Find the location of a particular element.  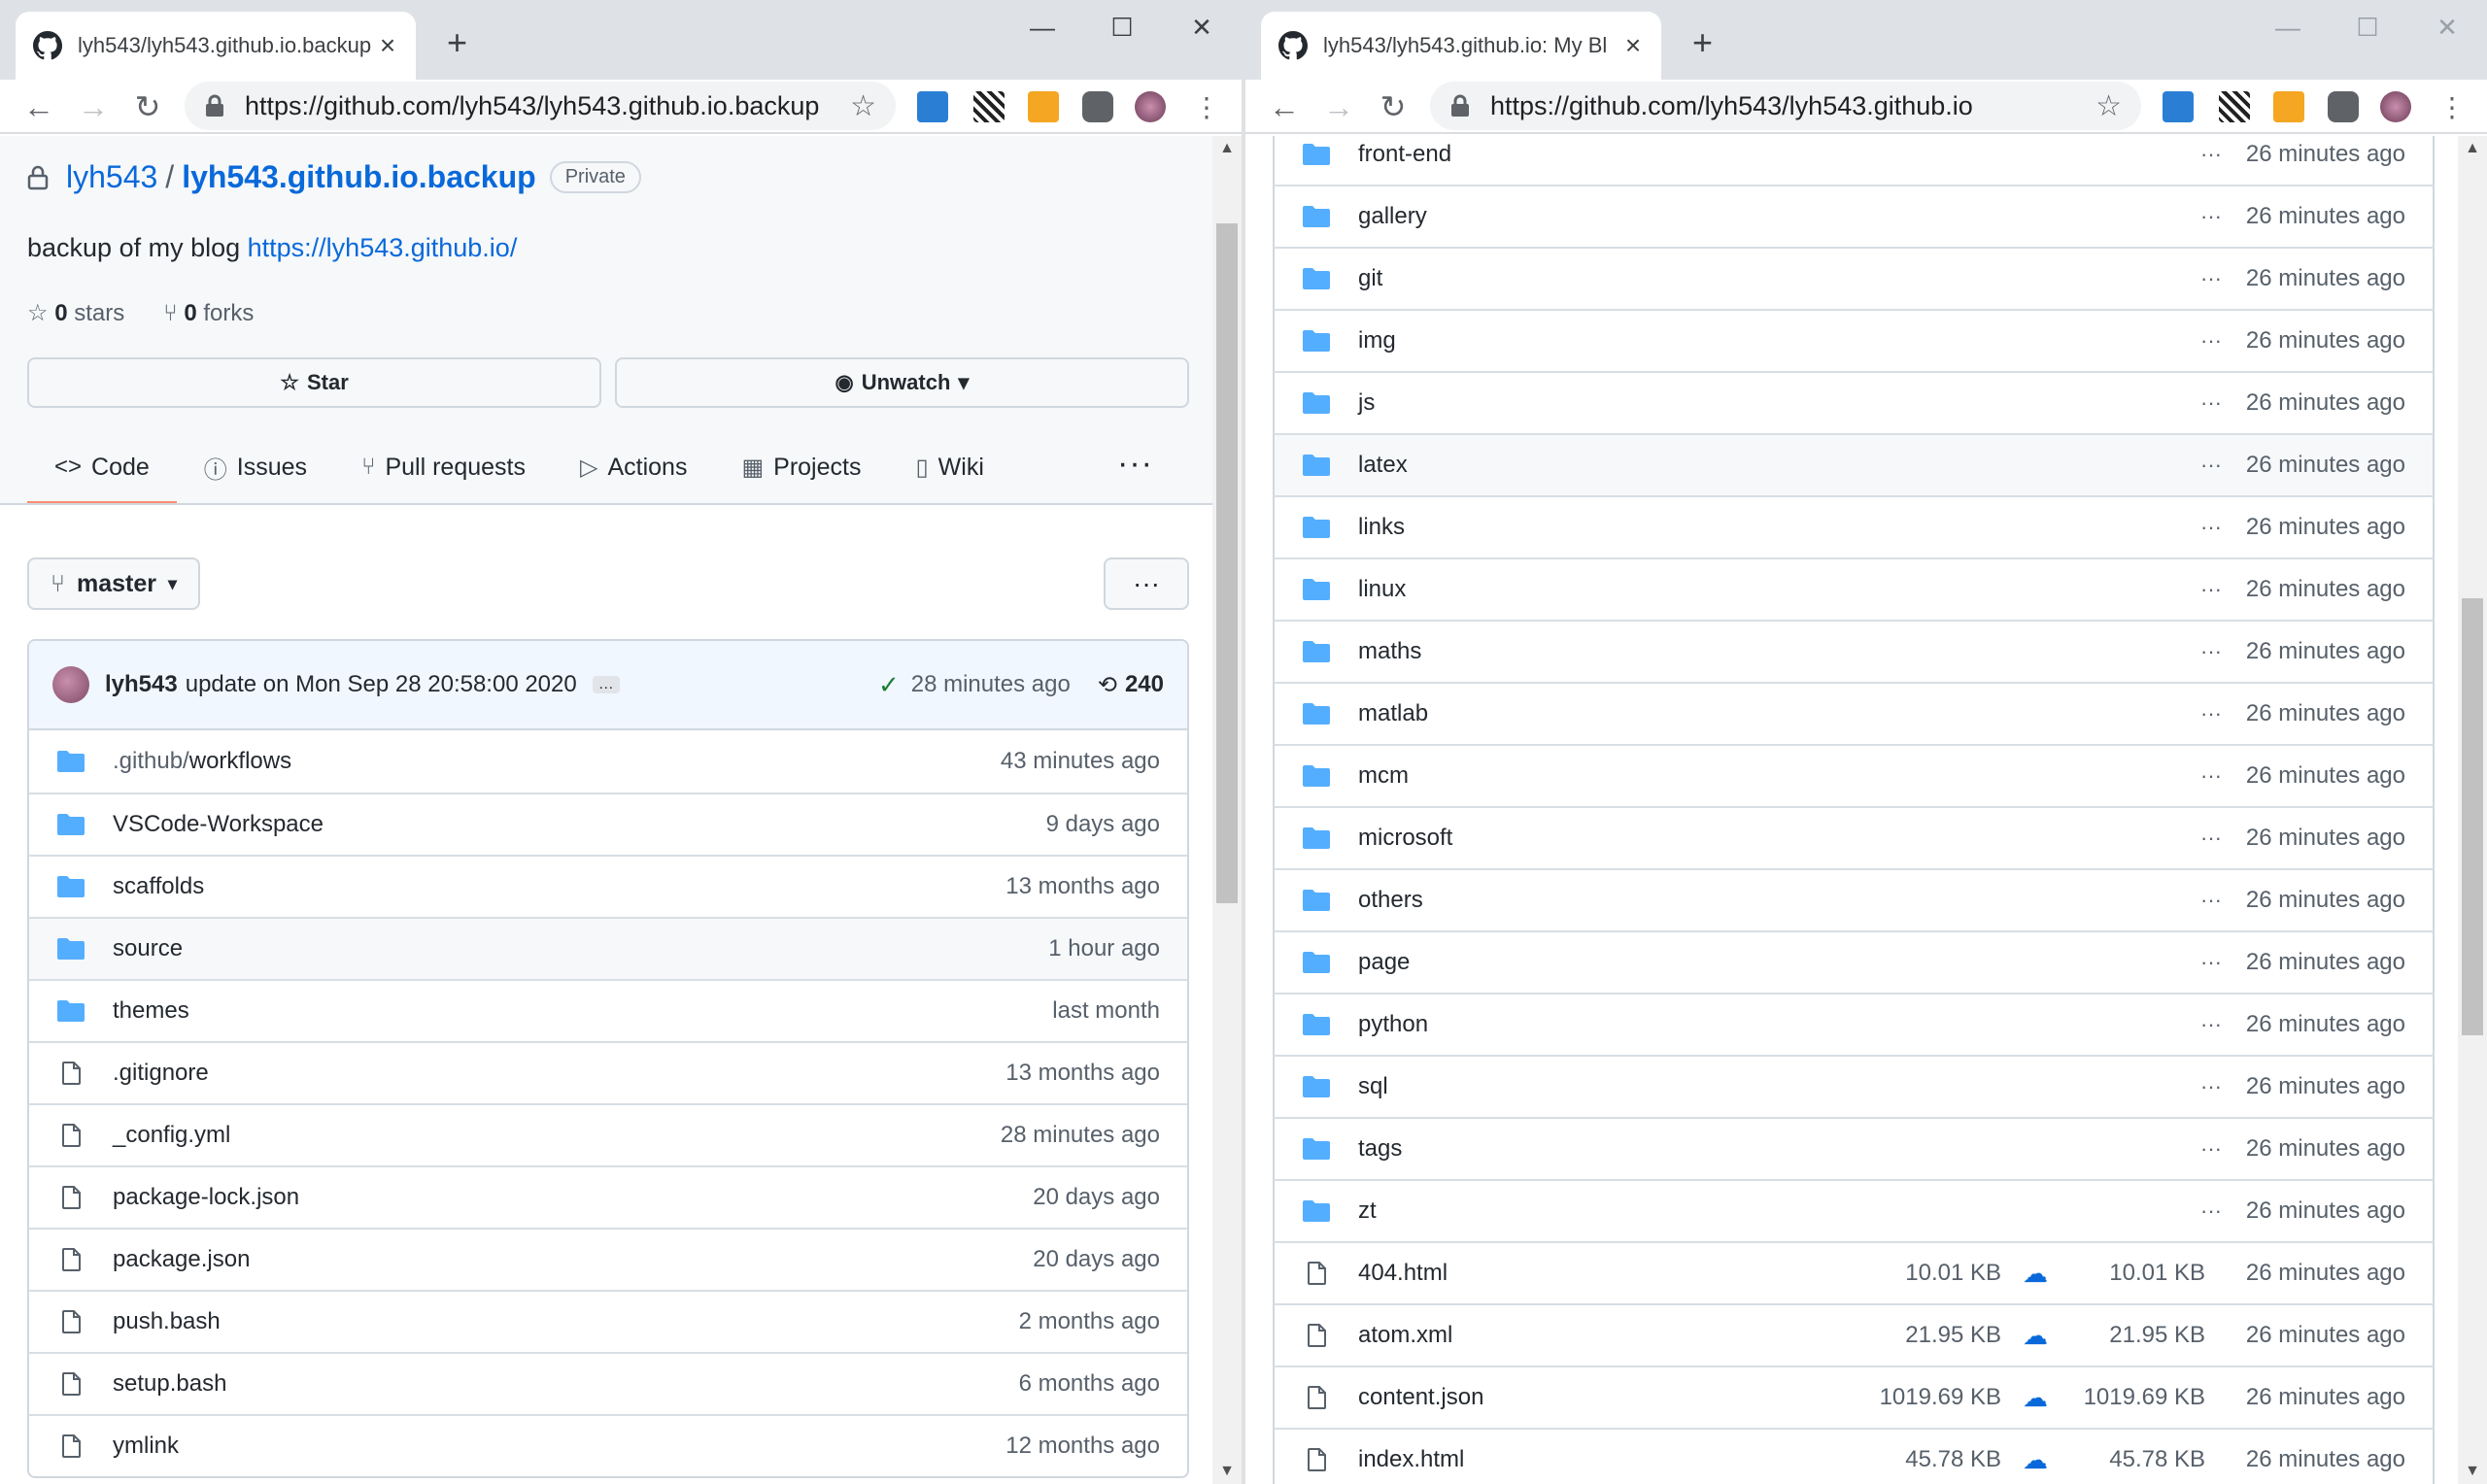

folder-name: front-end is located at coordinates (1770, 154).